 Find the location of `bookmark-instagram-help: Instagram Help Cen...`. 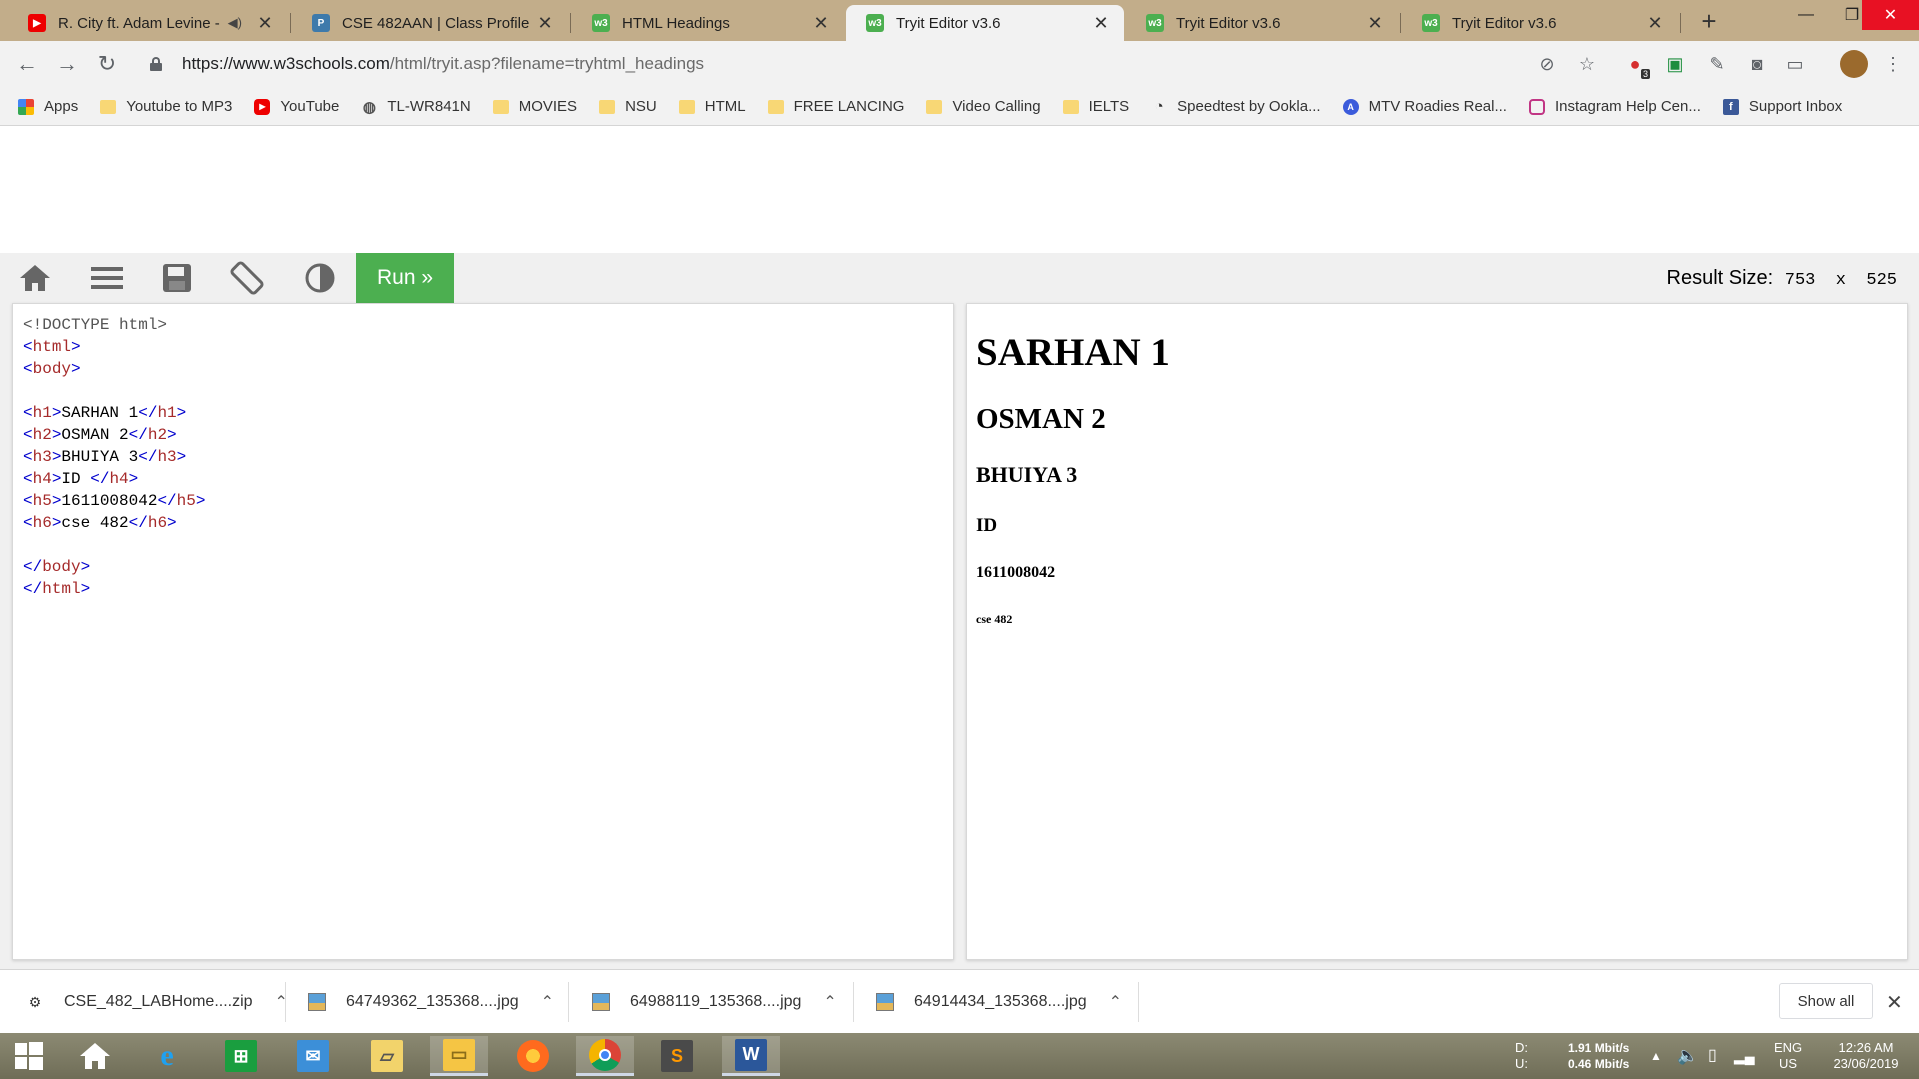

bookmark-instagram-help: Instagram Help Cen... is located at coordinates (1614, 106).